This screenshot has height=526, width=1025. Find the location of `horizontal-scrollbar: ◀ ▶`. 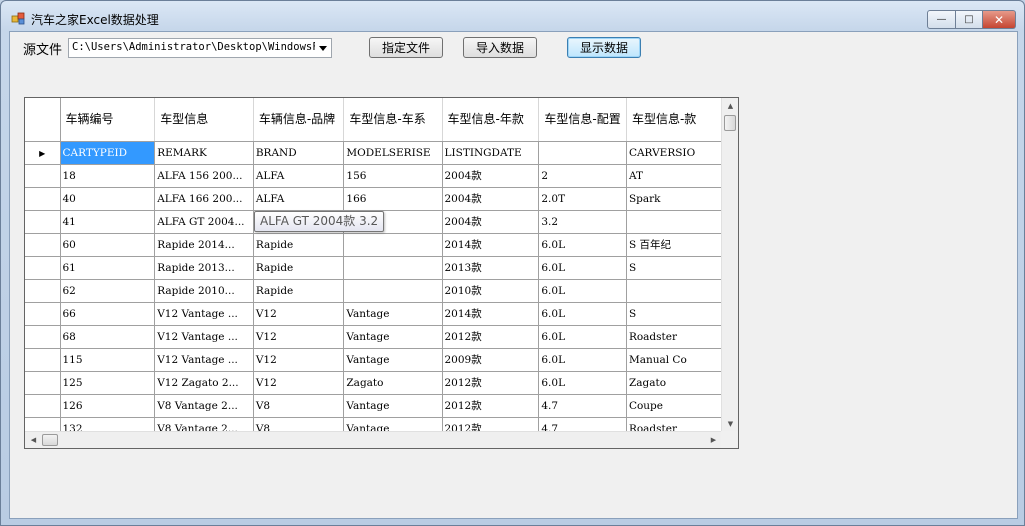

horizontal-scrollbar: ◀ ▶ is located at coordinates (373, 439).